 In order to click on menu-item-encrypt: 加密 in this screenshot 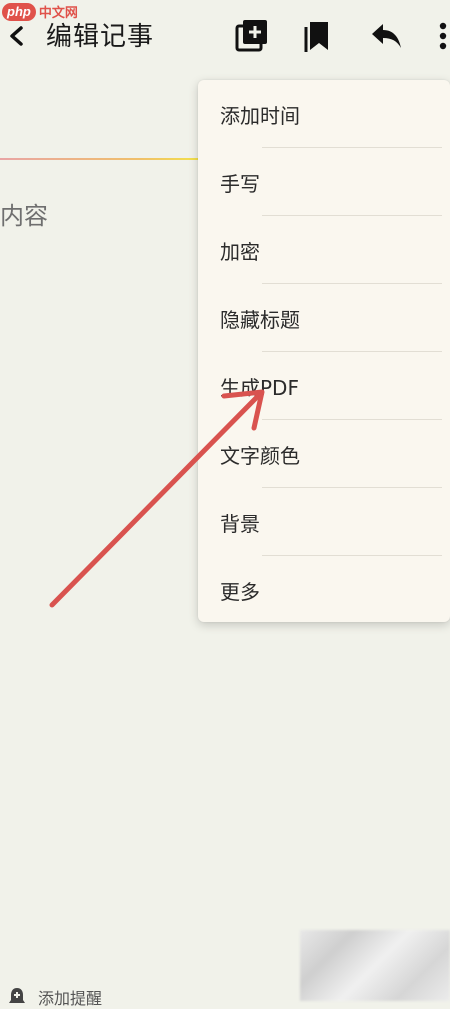, I will do `click(324, 250)`.